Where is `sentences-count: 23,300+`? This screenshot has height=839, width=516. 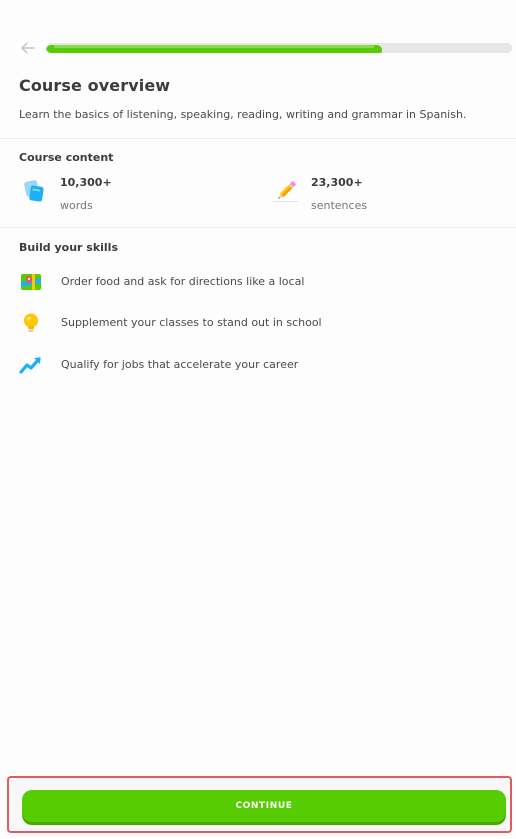 sentences-count: 23,300+ is located at coordinates (337, 182).